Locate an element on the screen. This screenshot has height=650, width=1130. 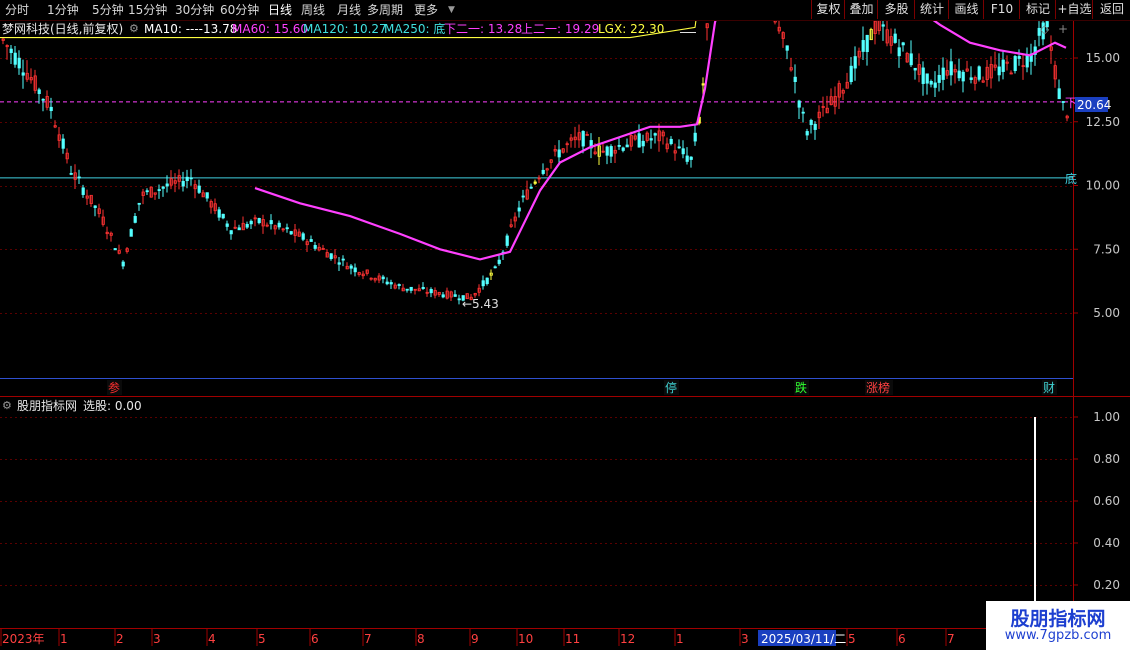
toolbar-button-2: 多股 is located at coordinates (896, 9).